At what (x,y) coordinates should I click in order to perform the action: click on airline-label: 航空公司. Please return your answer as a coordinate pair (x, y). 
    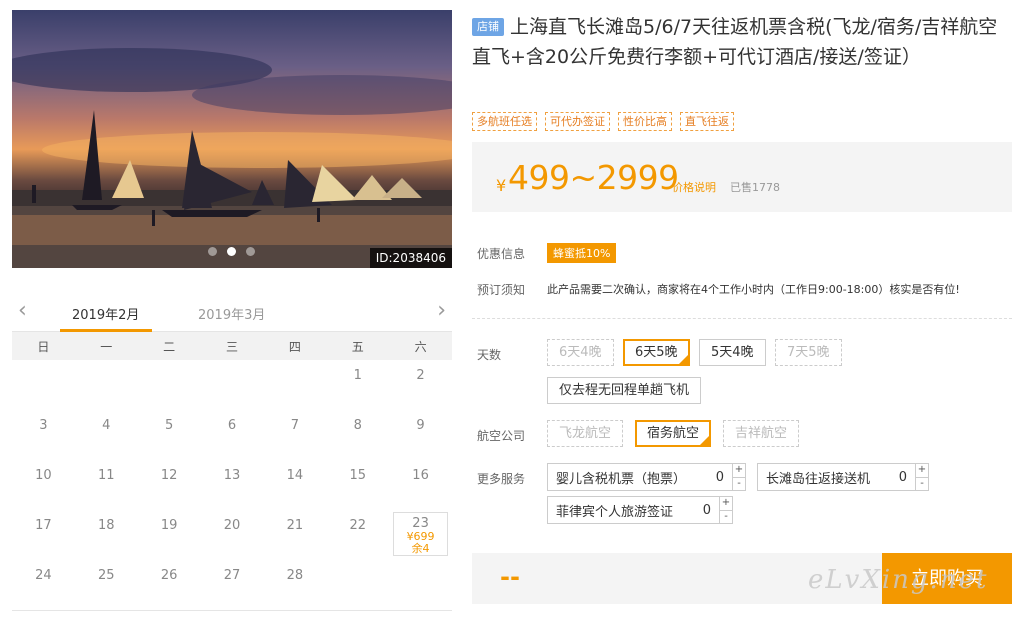
    Looking at the image, I should click on (501, 436).